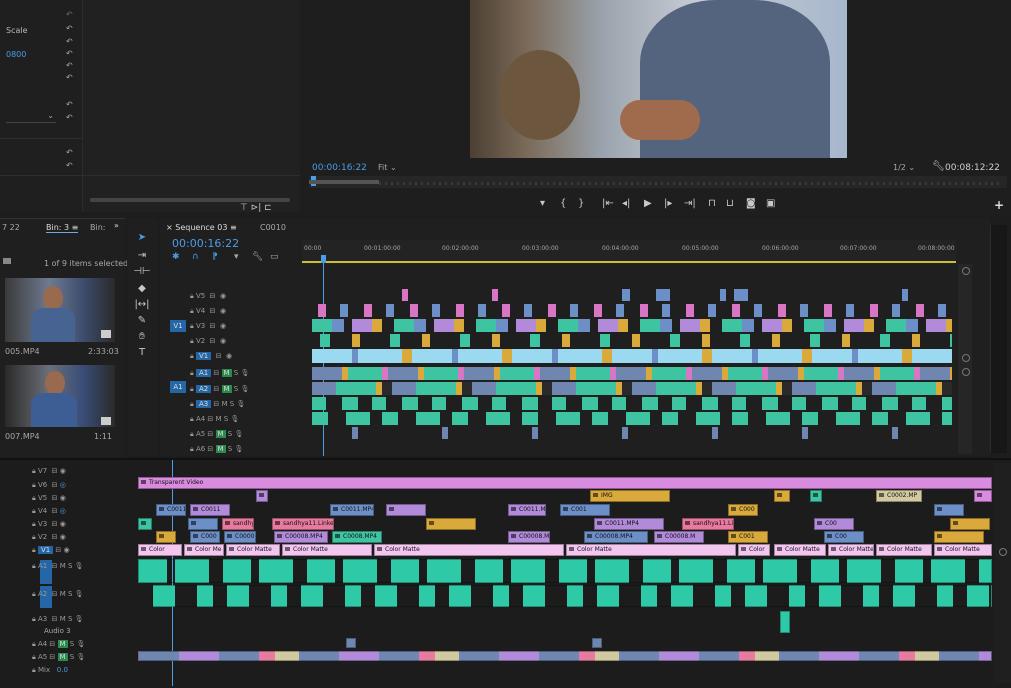 The height and width of the screenshot is (688, 1011). Describe the element at coordinates (142, 238) in the screenshot. I see `selection-tool-icon: ➤` at that location.